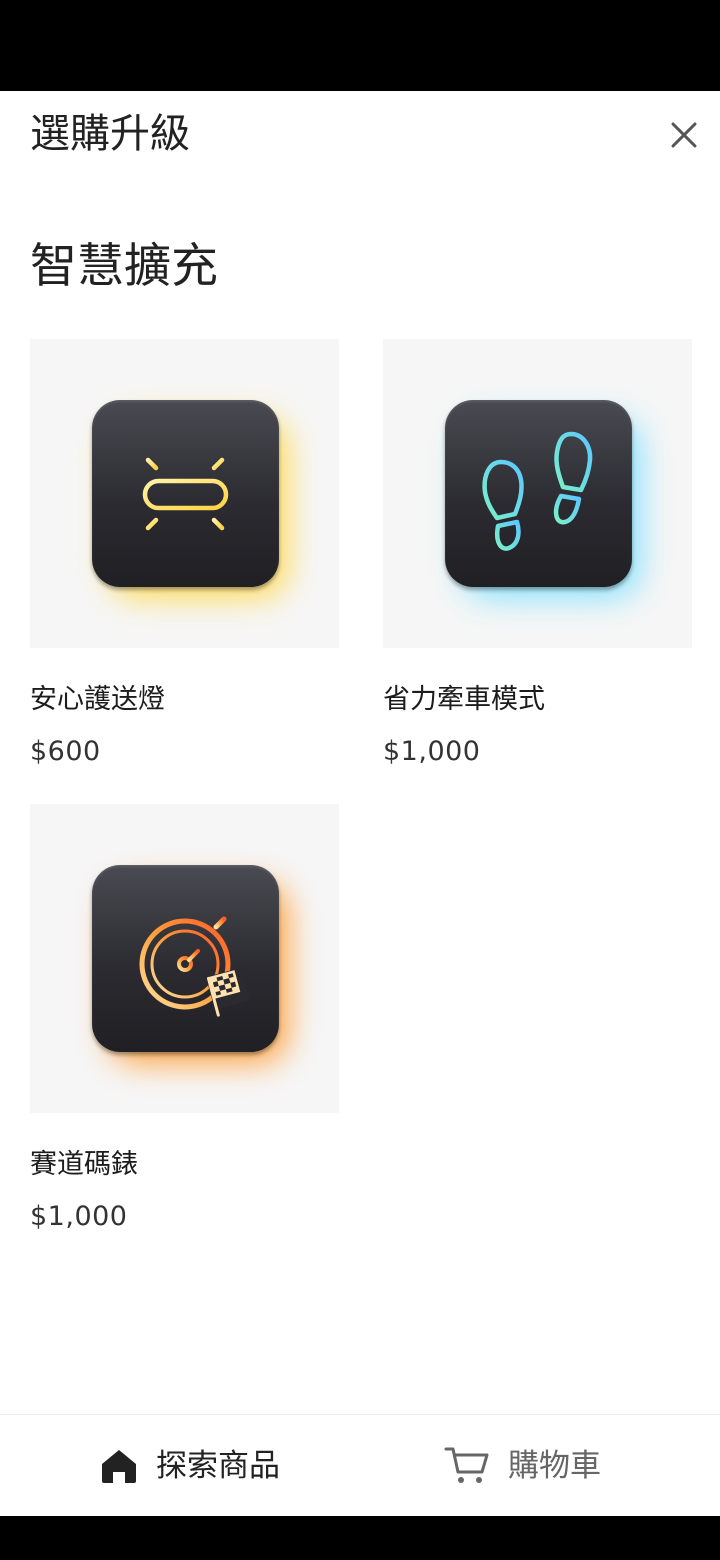 This screenshot has height=1560, width=720. I want to click on stopwatch-flag-icon, so click(194, 962).